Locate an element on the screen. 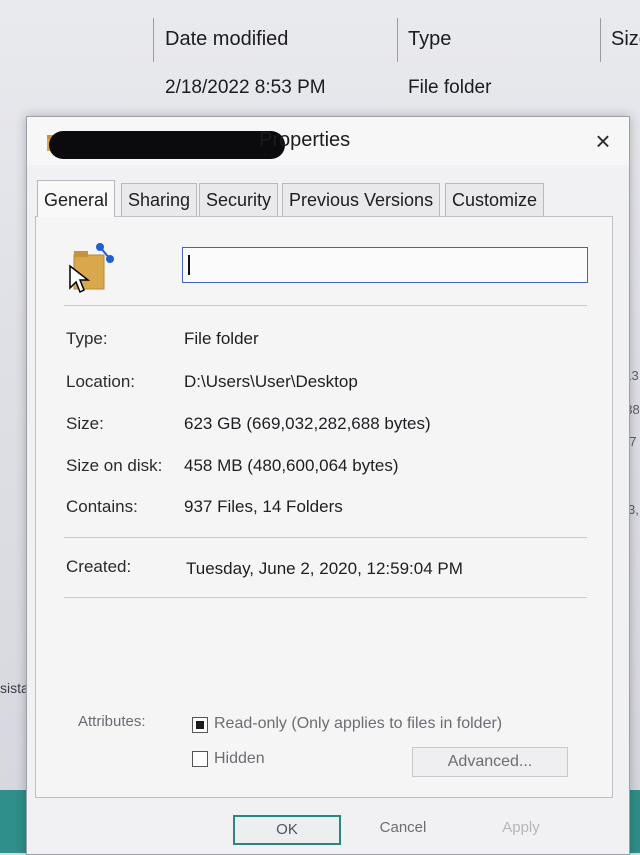 Image resolution: width=640 pixels, height=855 pixels. title-bar: Properties × is located at coordinates (328, 141).